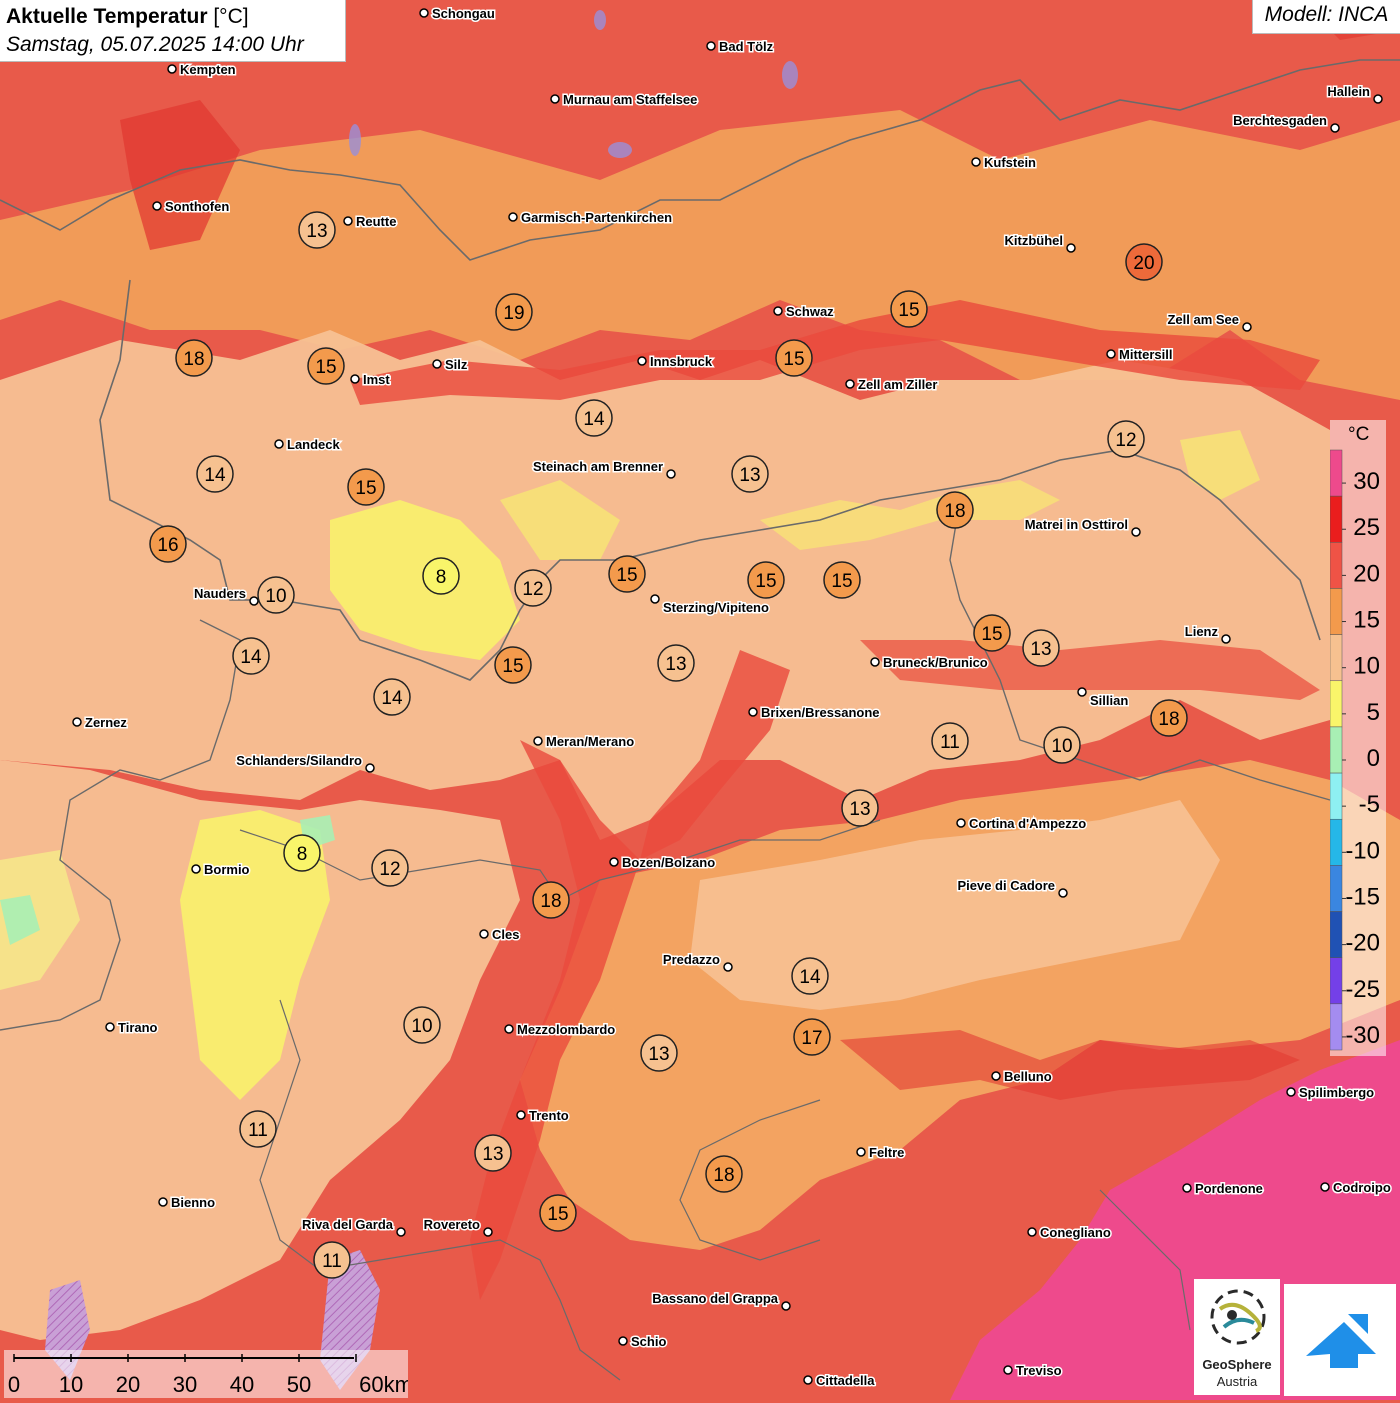 The width and height of the screenshot is (1400, 1403). Describe the element at coordinates (596, 217) in the screenshot. I see `town-label: Garmisch-Partenkirchen` at that location.